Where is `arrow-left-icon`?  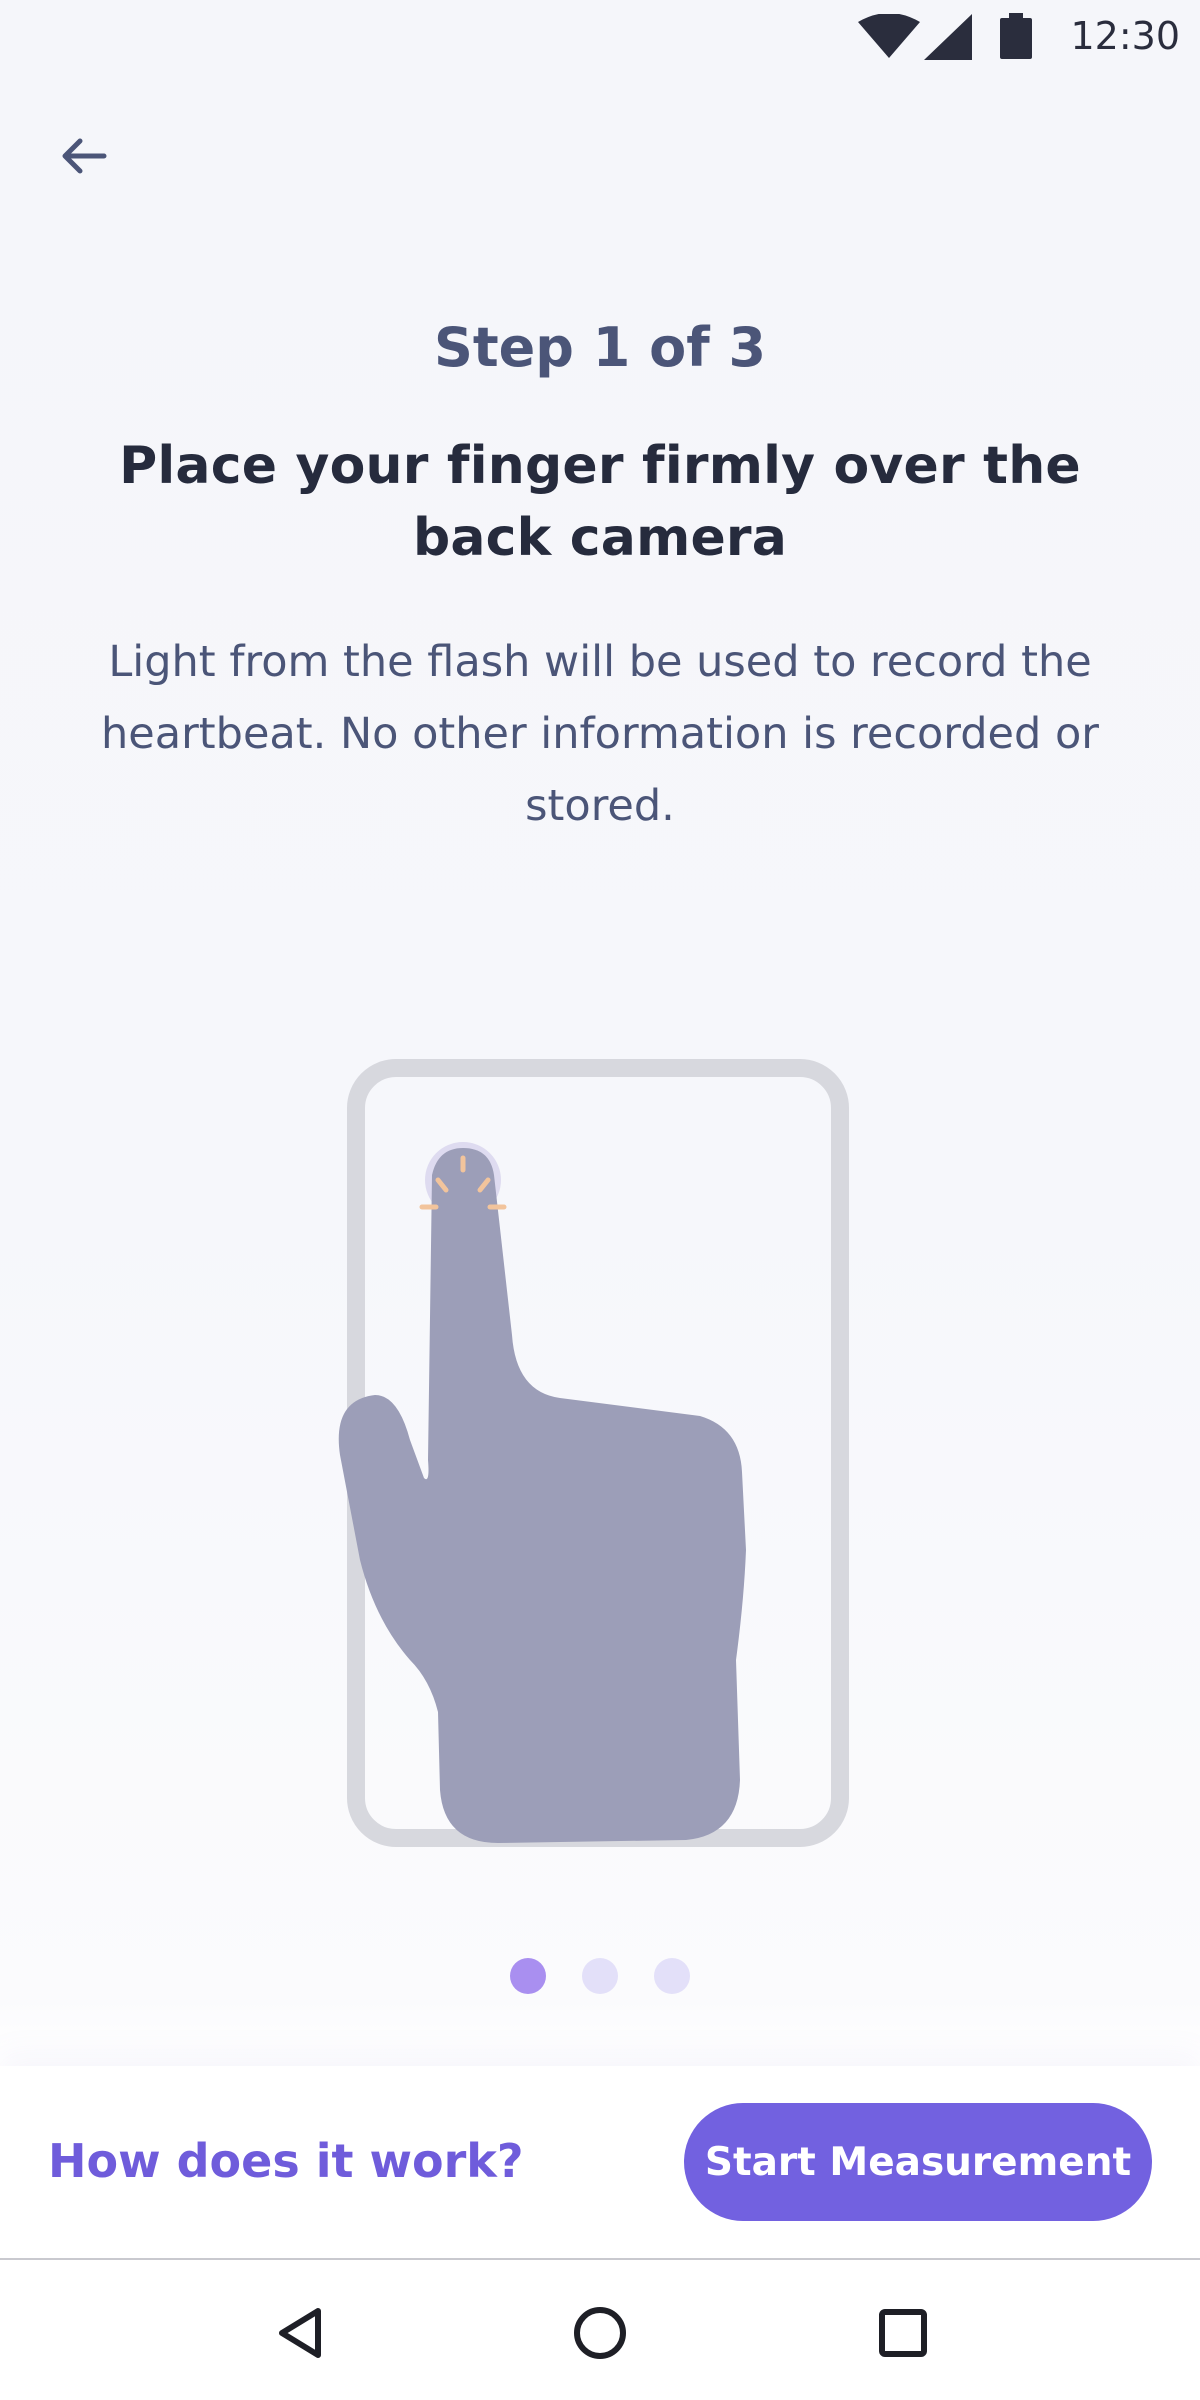 arrow-left-icon is located at coordinates (84, 156).